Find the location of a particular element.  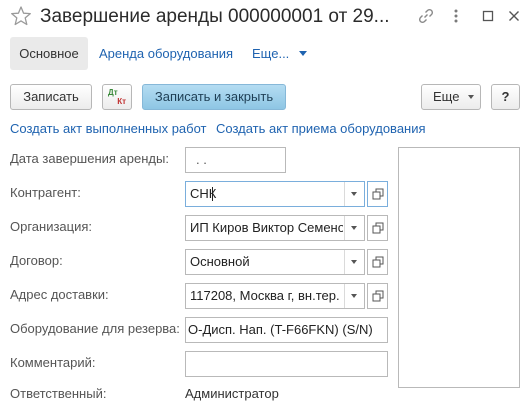

responsible-label: Ответственный: is located at coordinates (58, 393).